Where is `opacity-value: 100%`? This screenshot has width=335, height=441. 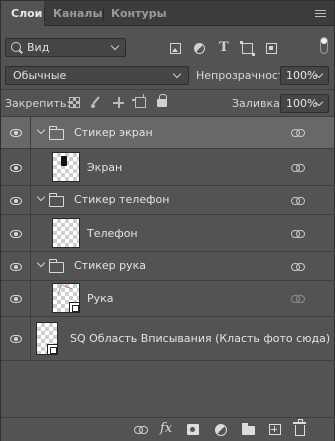 opacity-value: 100% is located at coordinates (302, 75).